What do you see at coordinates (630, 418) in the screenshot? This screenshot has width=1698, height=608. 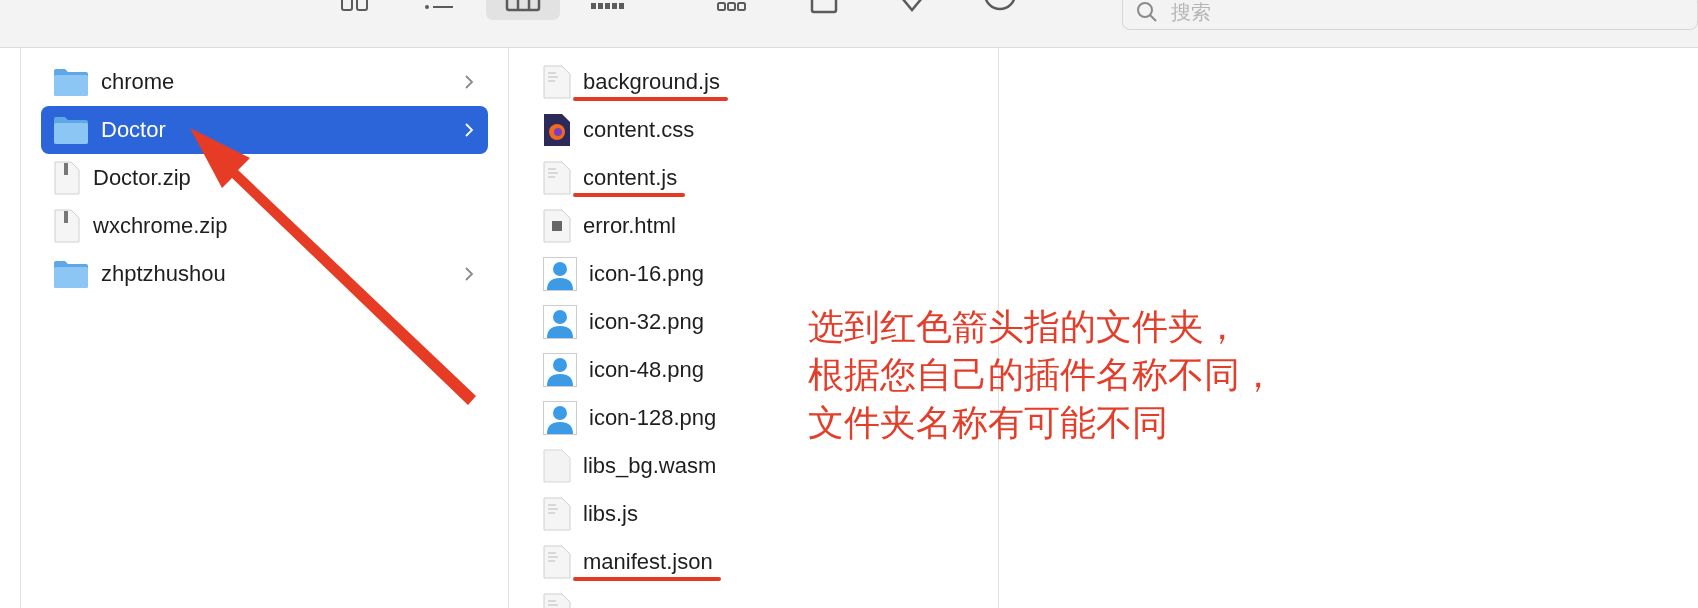 I see `file-item: icon-128.png` at bounding box center [630, 418].